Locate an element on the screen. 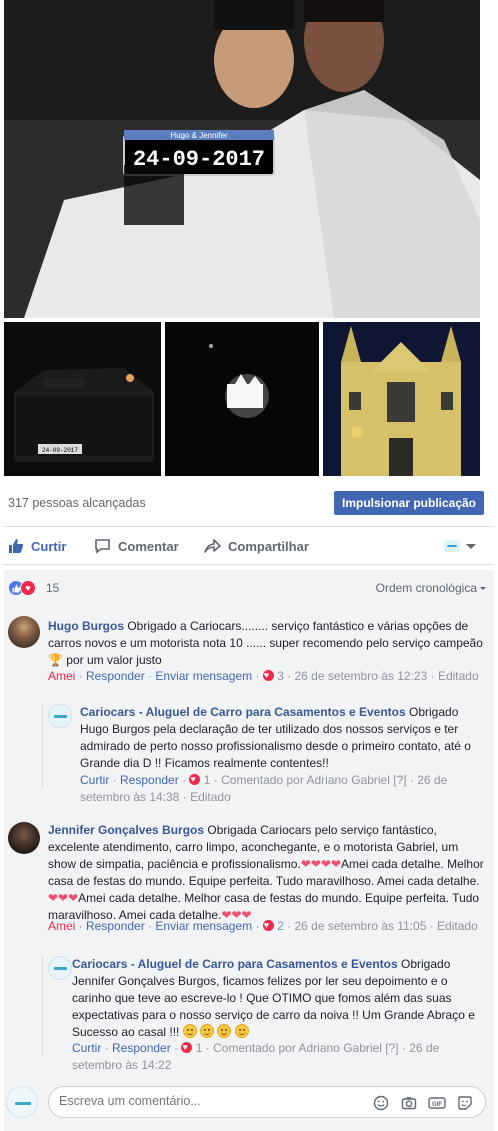 The image size is (498, 1131). camera-icon is located at coordinates (409, 1103).